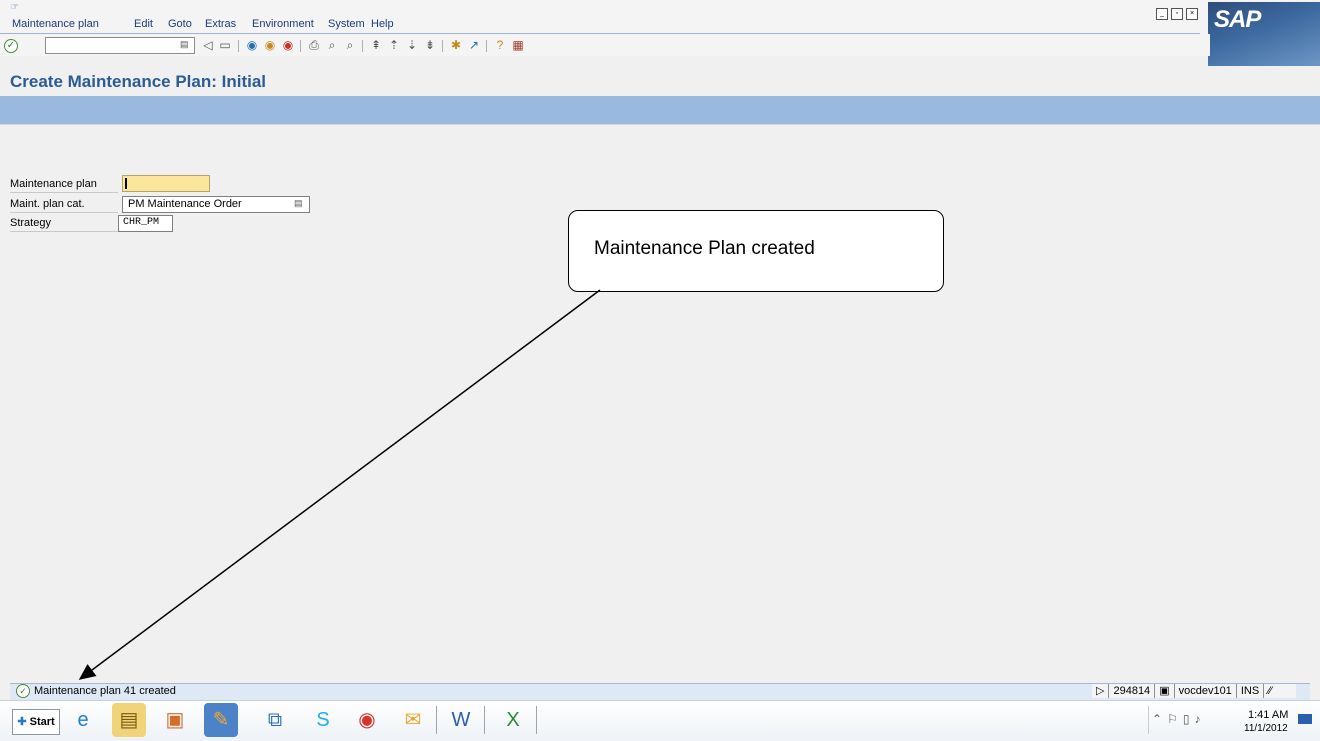 The image size is (1320, 741). What do you see at coordinates (225, 45) in the screenshot?
I see `save-icon: ▭` at bounding box center [225, 45].